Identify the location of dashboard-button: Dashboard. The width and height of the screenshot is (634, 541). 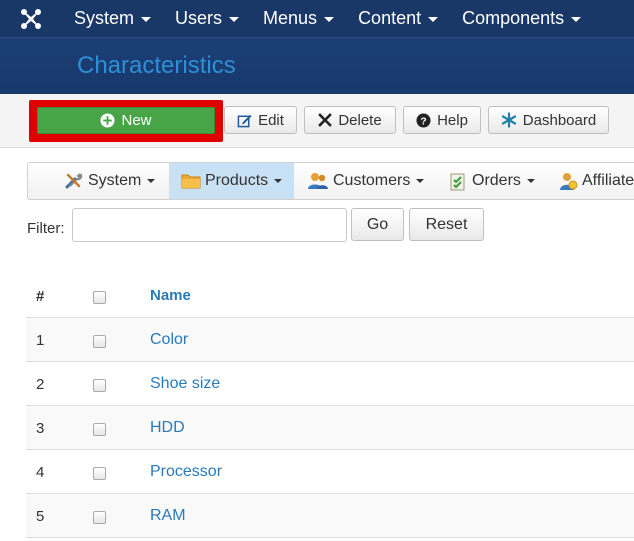
(548, 120).